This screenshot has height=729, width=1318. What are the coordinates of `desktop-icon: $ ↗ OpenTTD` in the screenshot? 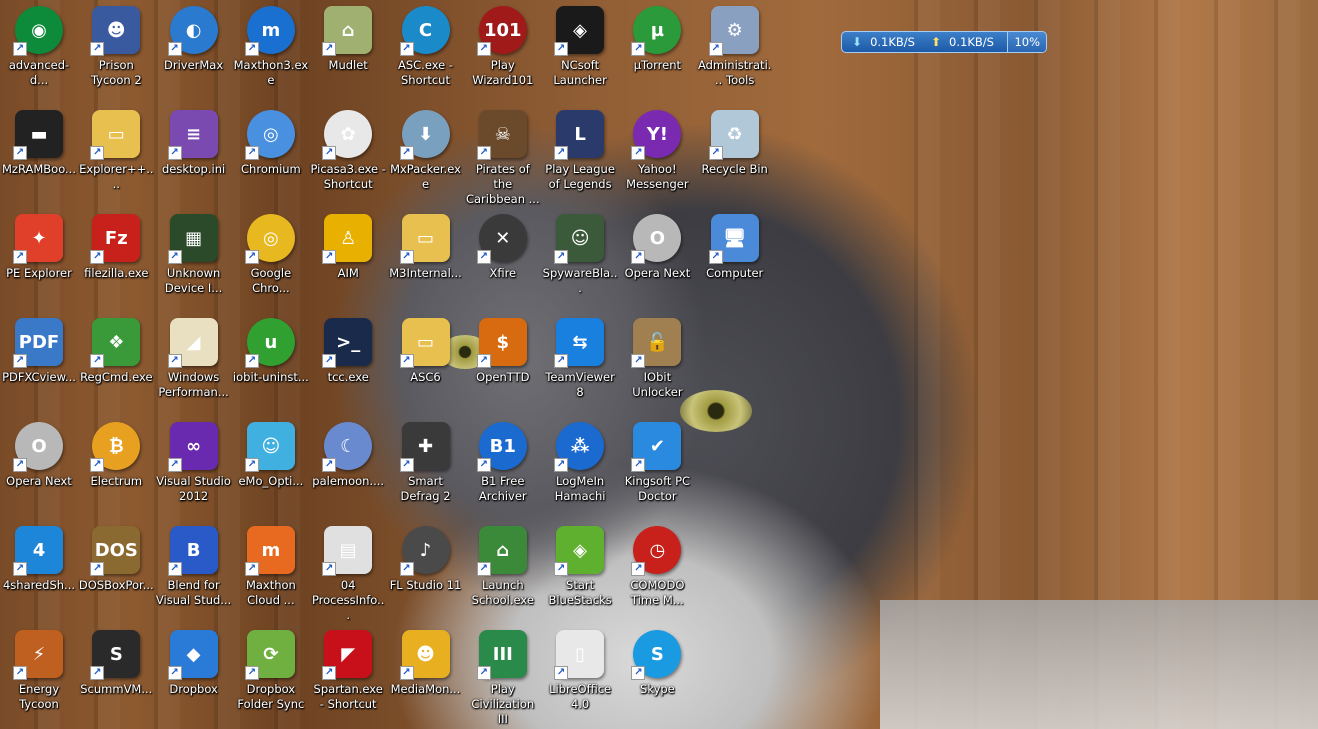 It's located at (503, 364).